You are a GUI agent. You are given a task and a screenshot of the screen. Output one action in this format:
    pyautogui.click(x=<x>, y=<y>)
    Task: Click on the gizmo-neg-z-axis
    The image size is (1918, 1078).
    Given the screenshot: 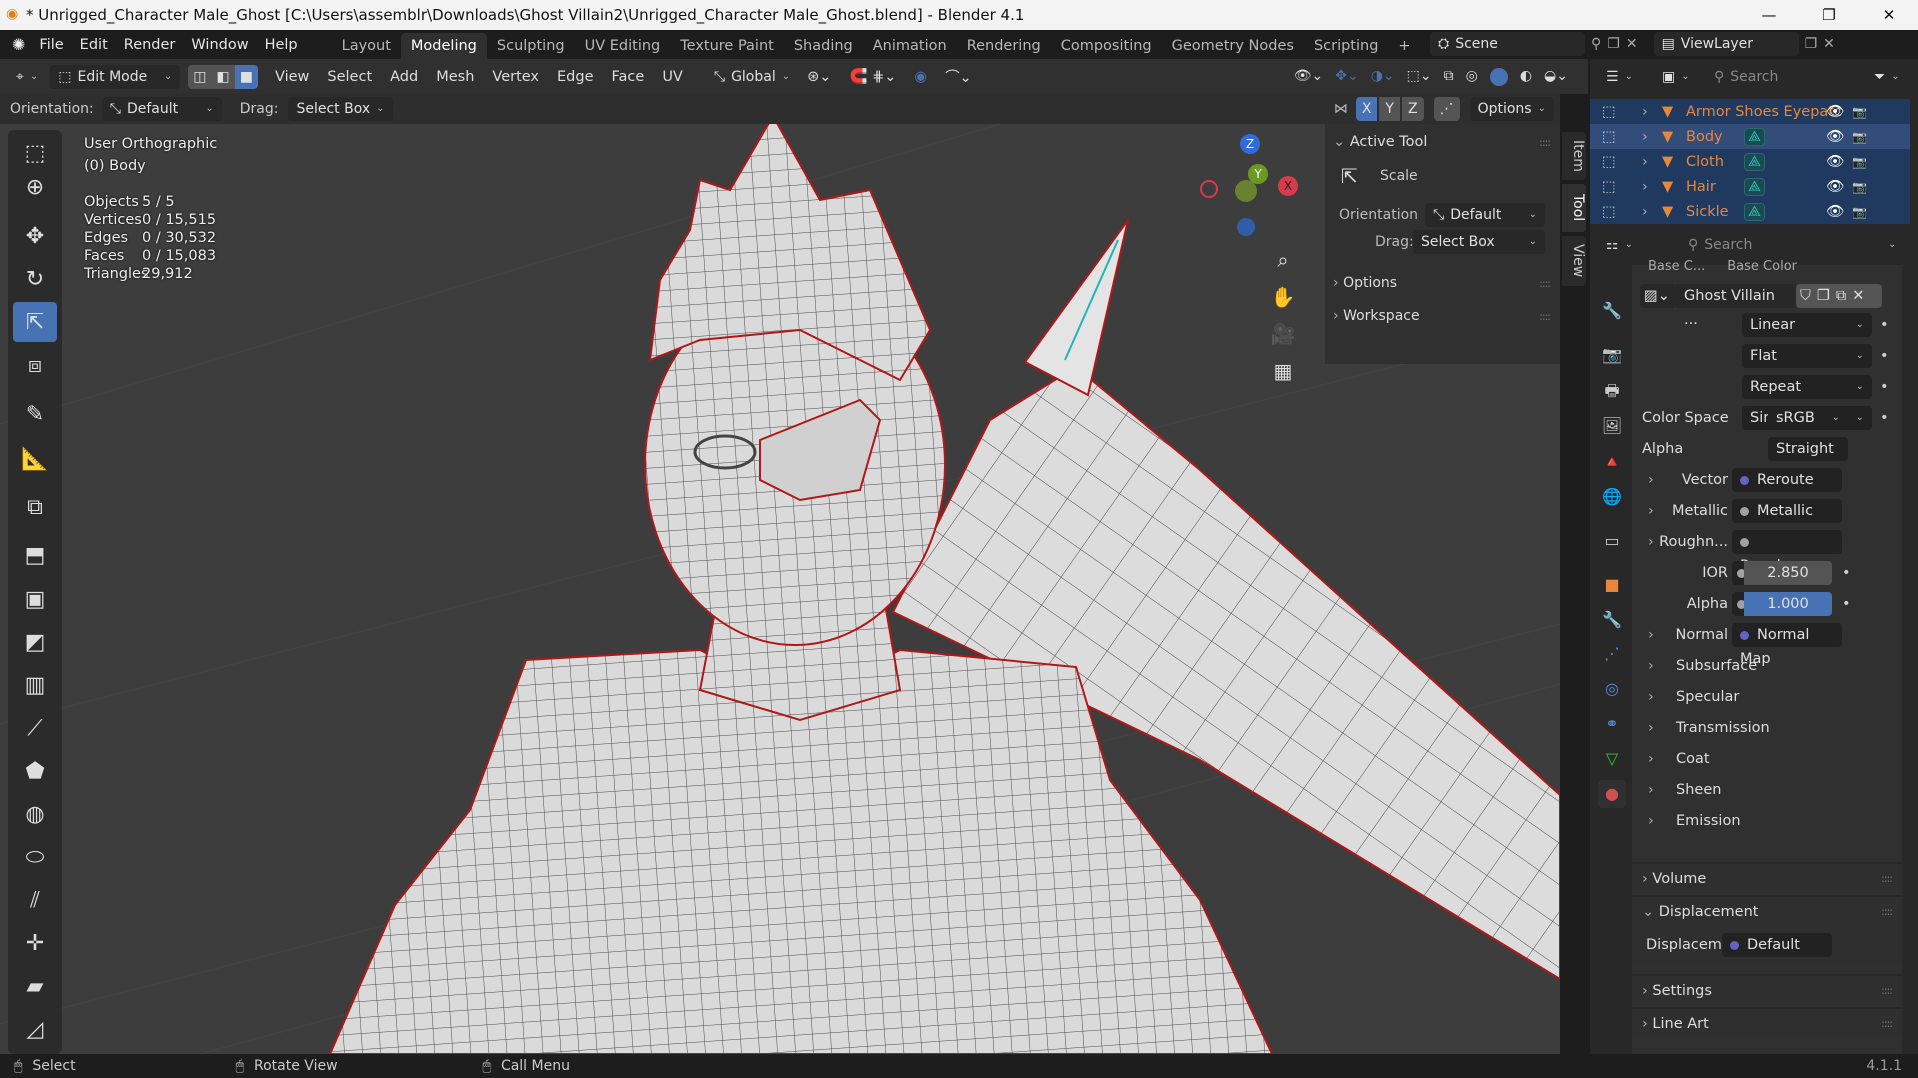 What is the action you would take?
    pyautogui.click(x=1246, y=227)
    